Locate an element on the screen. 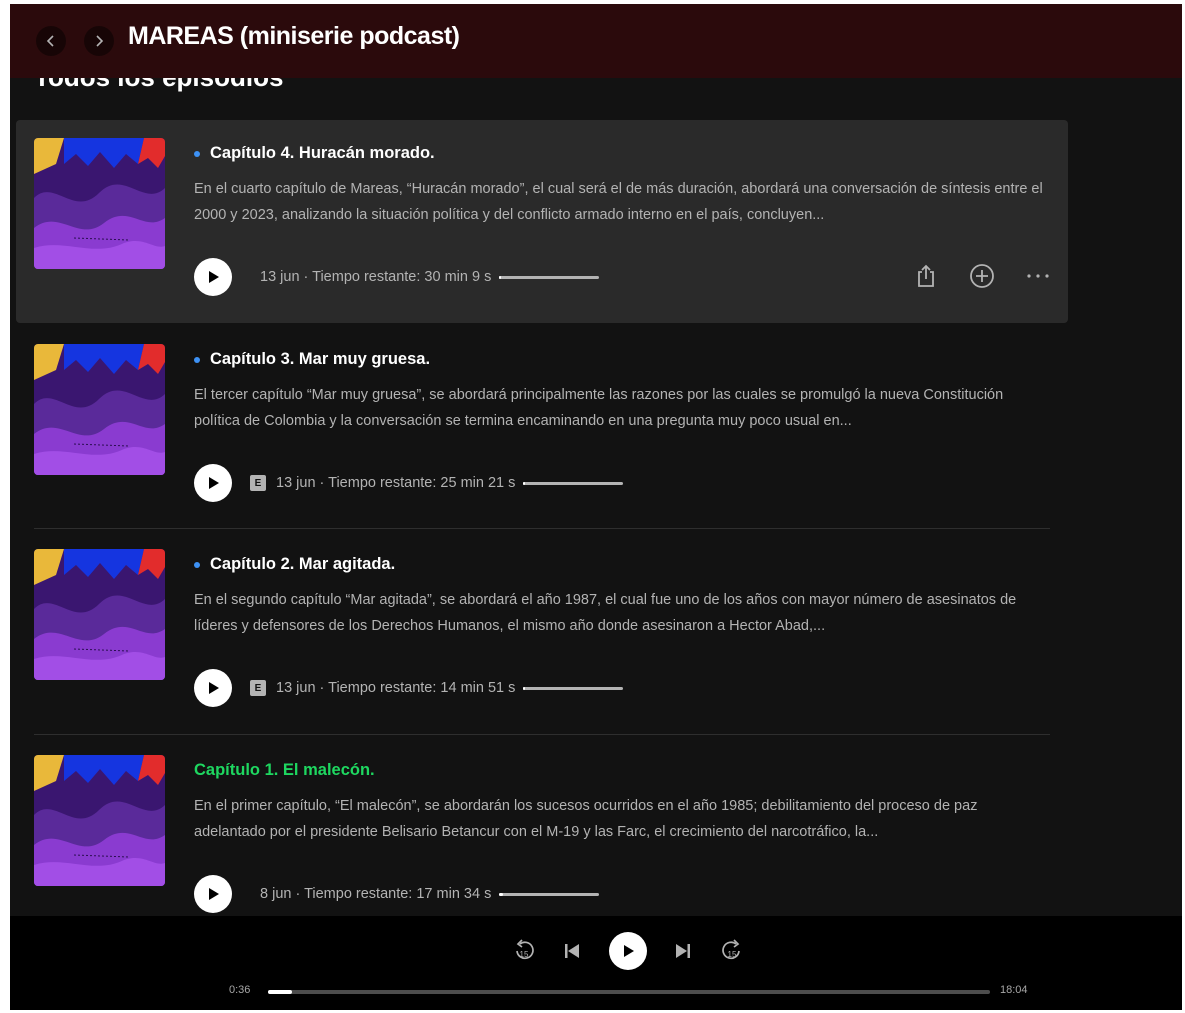 The height and width of the screenshot is (1013, 1185). playback-progress-fill is located at coordinates (280, 992).